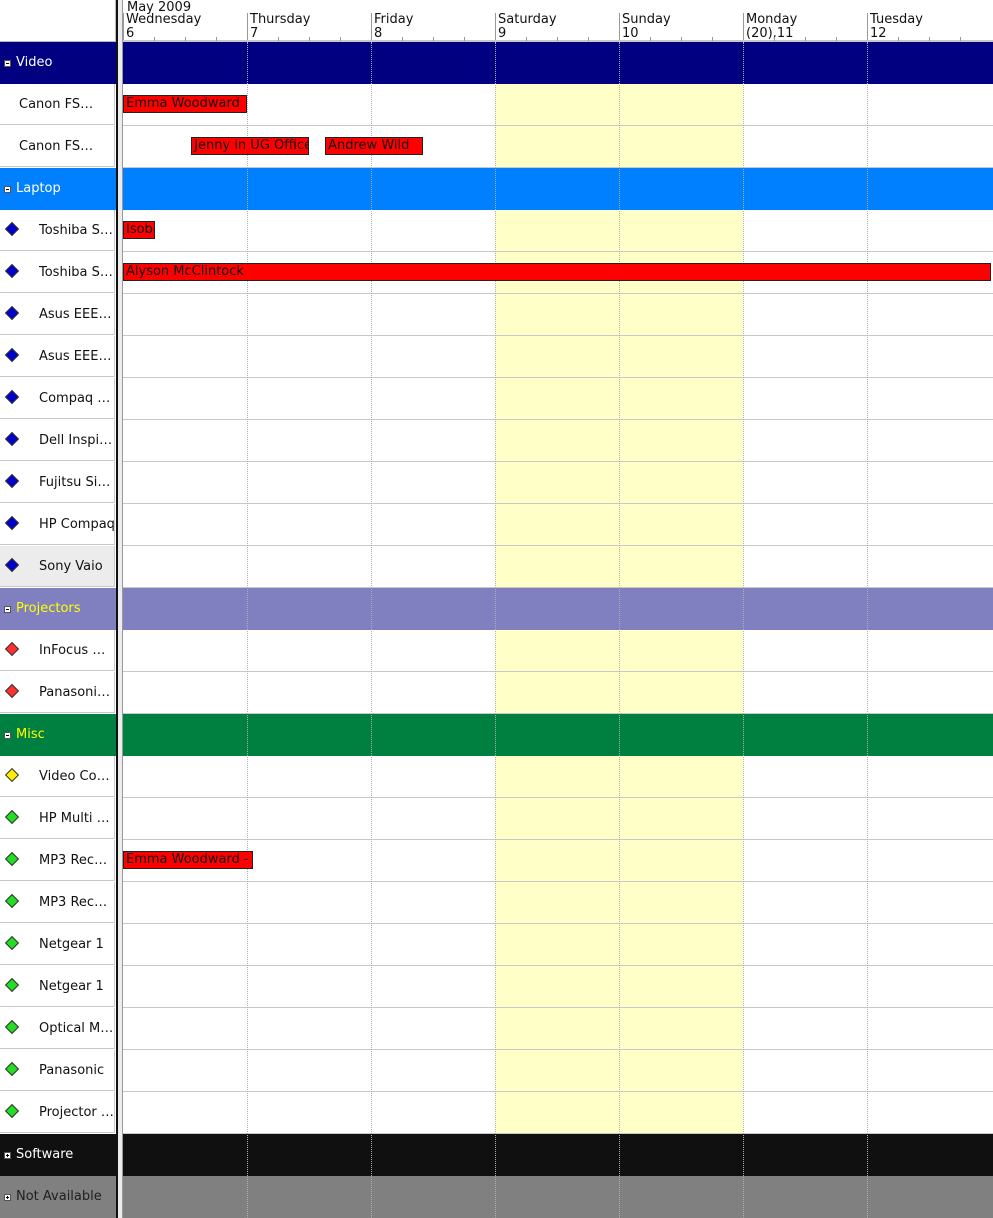 Image resolution: width=993 pixels, height=1218 pixels. Describe the element at coordinates (805, 27) in the screenshot. I see `day-header-monday: Monday (20),11` at that location.